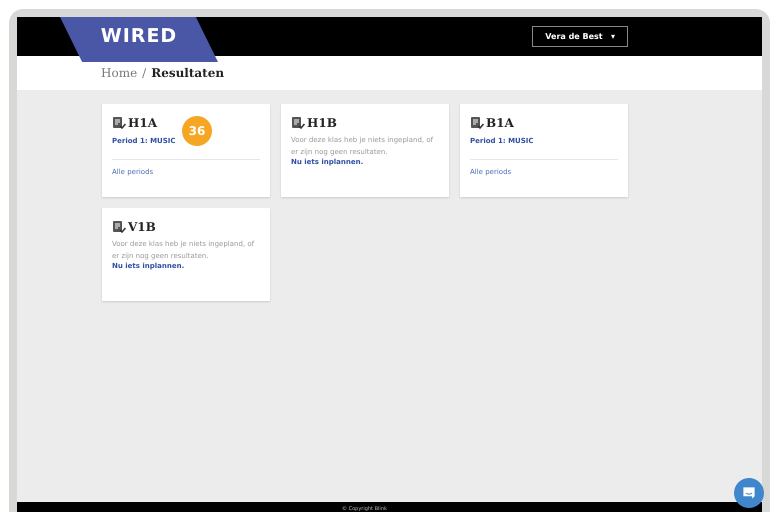 The width and height of the screenshot is (779, 512). I want to click on user-menu-button: Vera de Best ▾, so click(580, 36).